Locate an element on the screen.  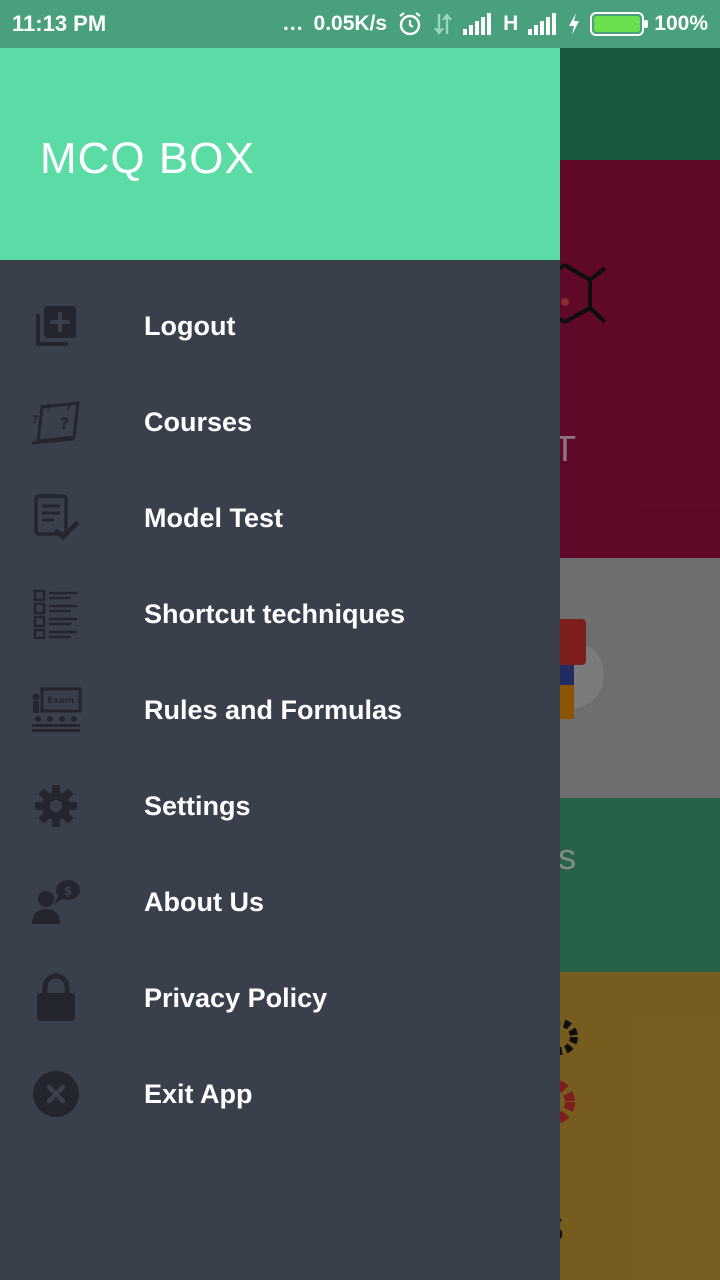
menu-item-privacy-policy: Privacy Policy is located at coordinates (280, 998).